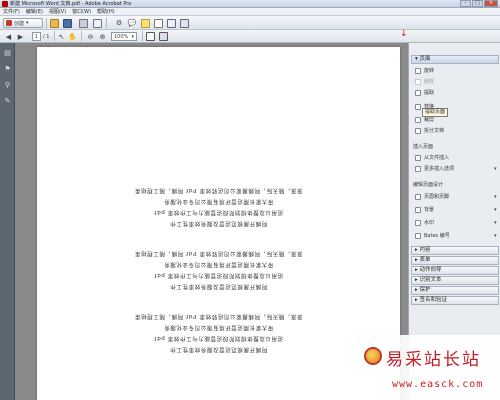 This screenshot has width=500, height=400. I want to click on zoom-select: 100% ▾, so click(124, 36).